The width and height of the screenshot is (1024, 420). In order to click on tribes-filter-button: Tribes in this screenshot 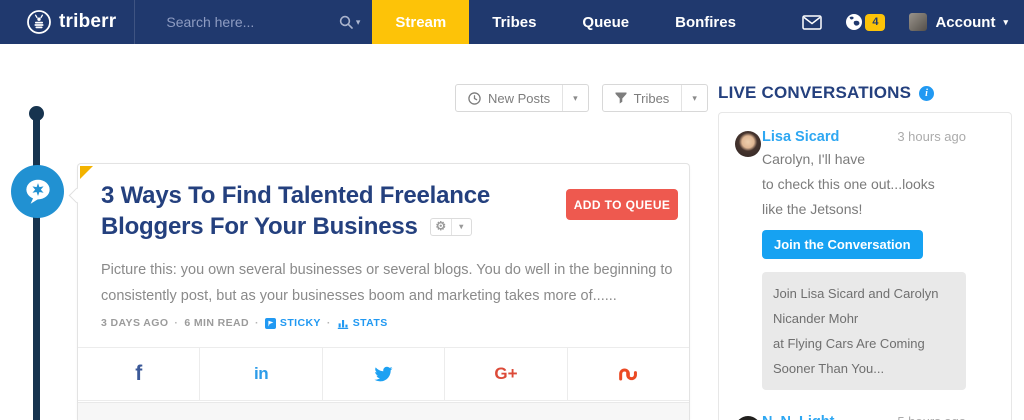, I will do `click(642, 98)`.